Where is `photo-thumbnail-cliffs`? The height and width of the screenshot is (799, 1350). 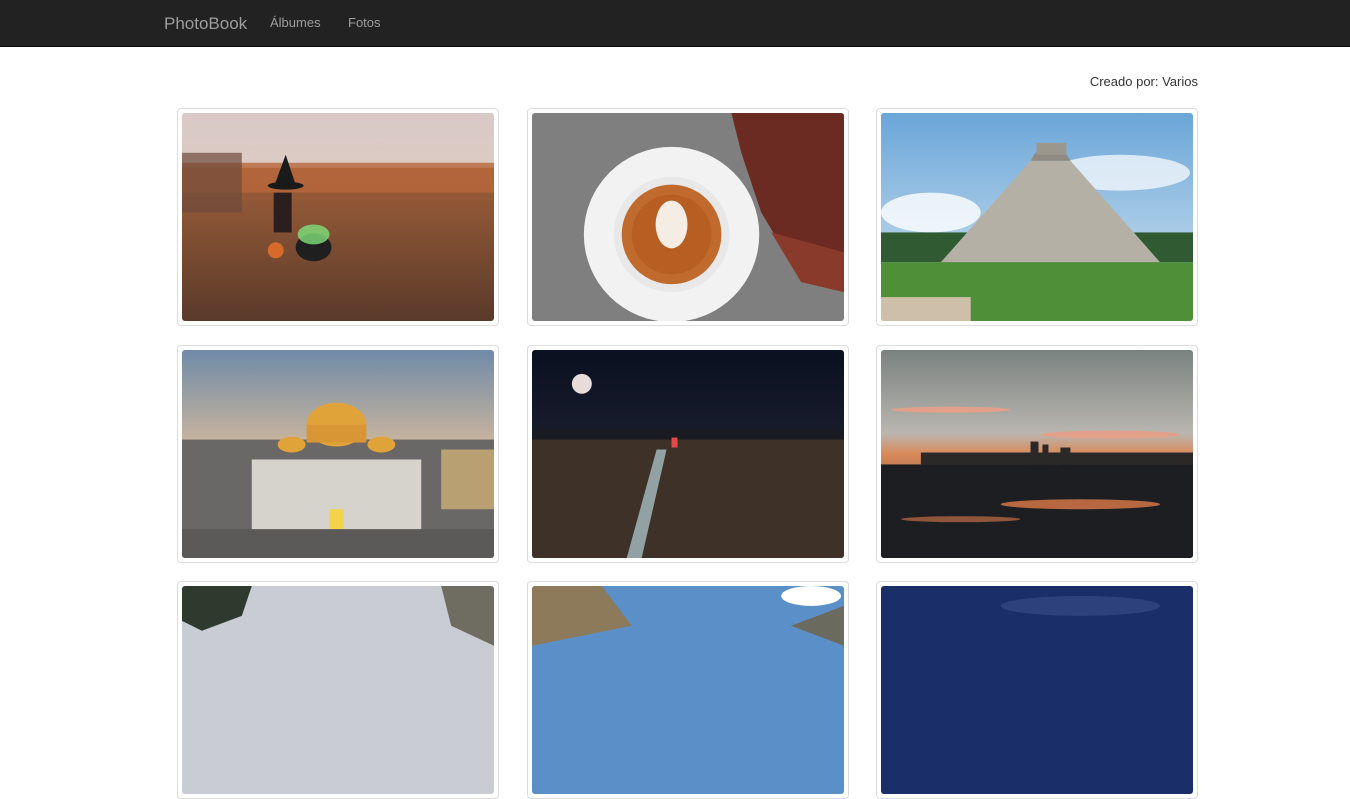 photo-thumbnail-cliffs is located at coordinates (338, 690).